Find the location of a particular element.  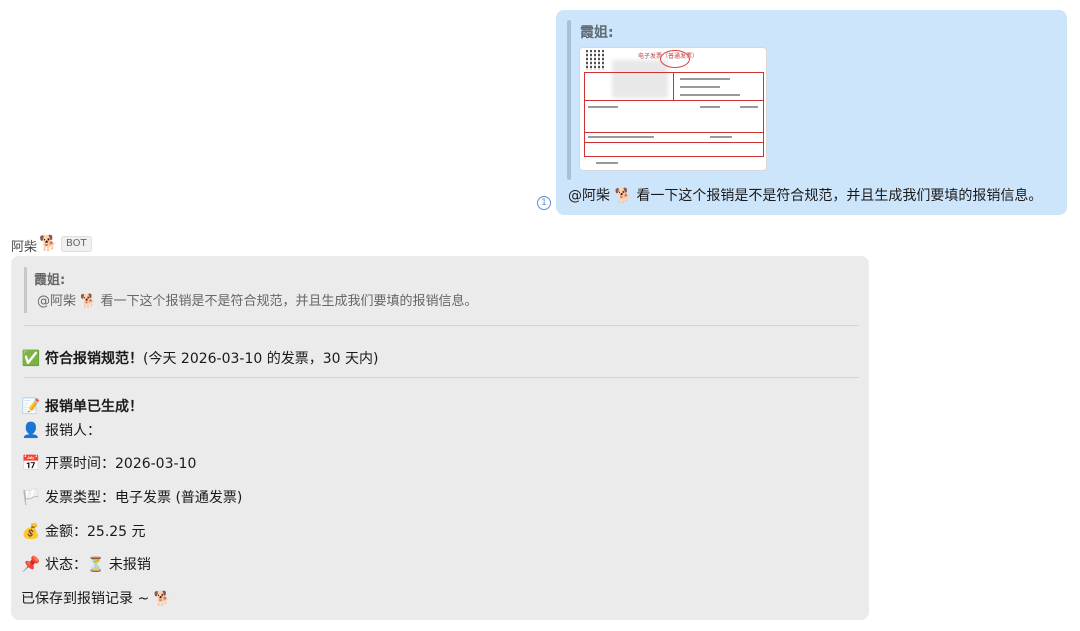

bot-badge: BOT is located at coordinates (76, 244).